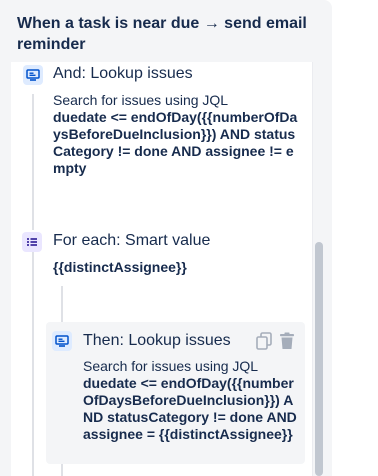  What do you see at coordinates (120, 267) in the screenshot?
I see `step-smart-value: {{distinctAssignee}}` at bounding box center [120, 267].